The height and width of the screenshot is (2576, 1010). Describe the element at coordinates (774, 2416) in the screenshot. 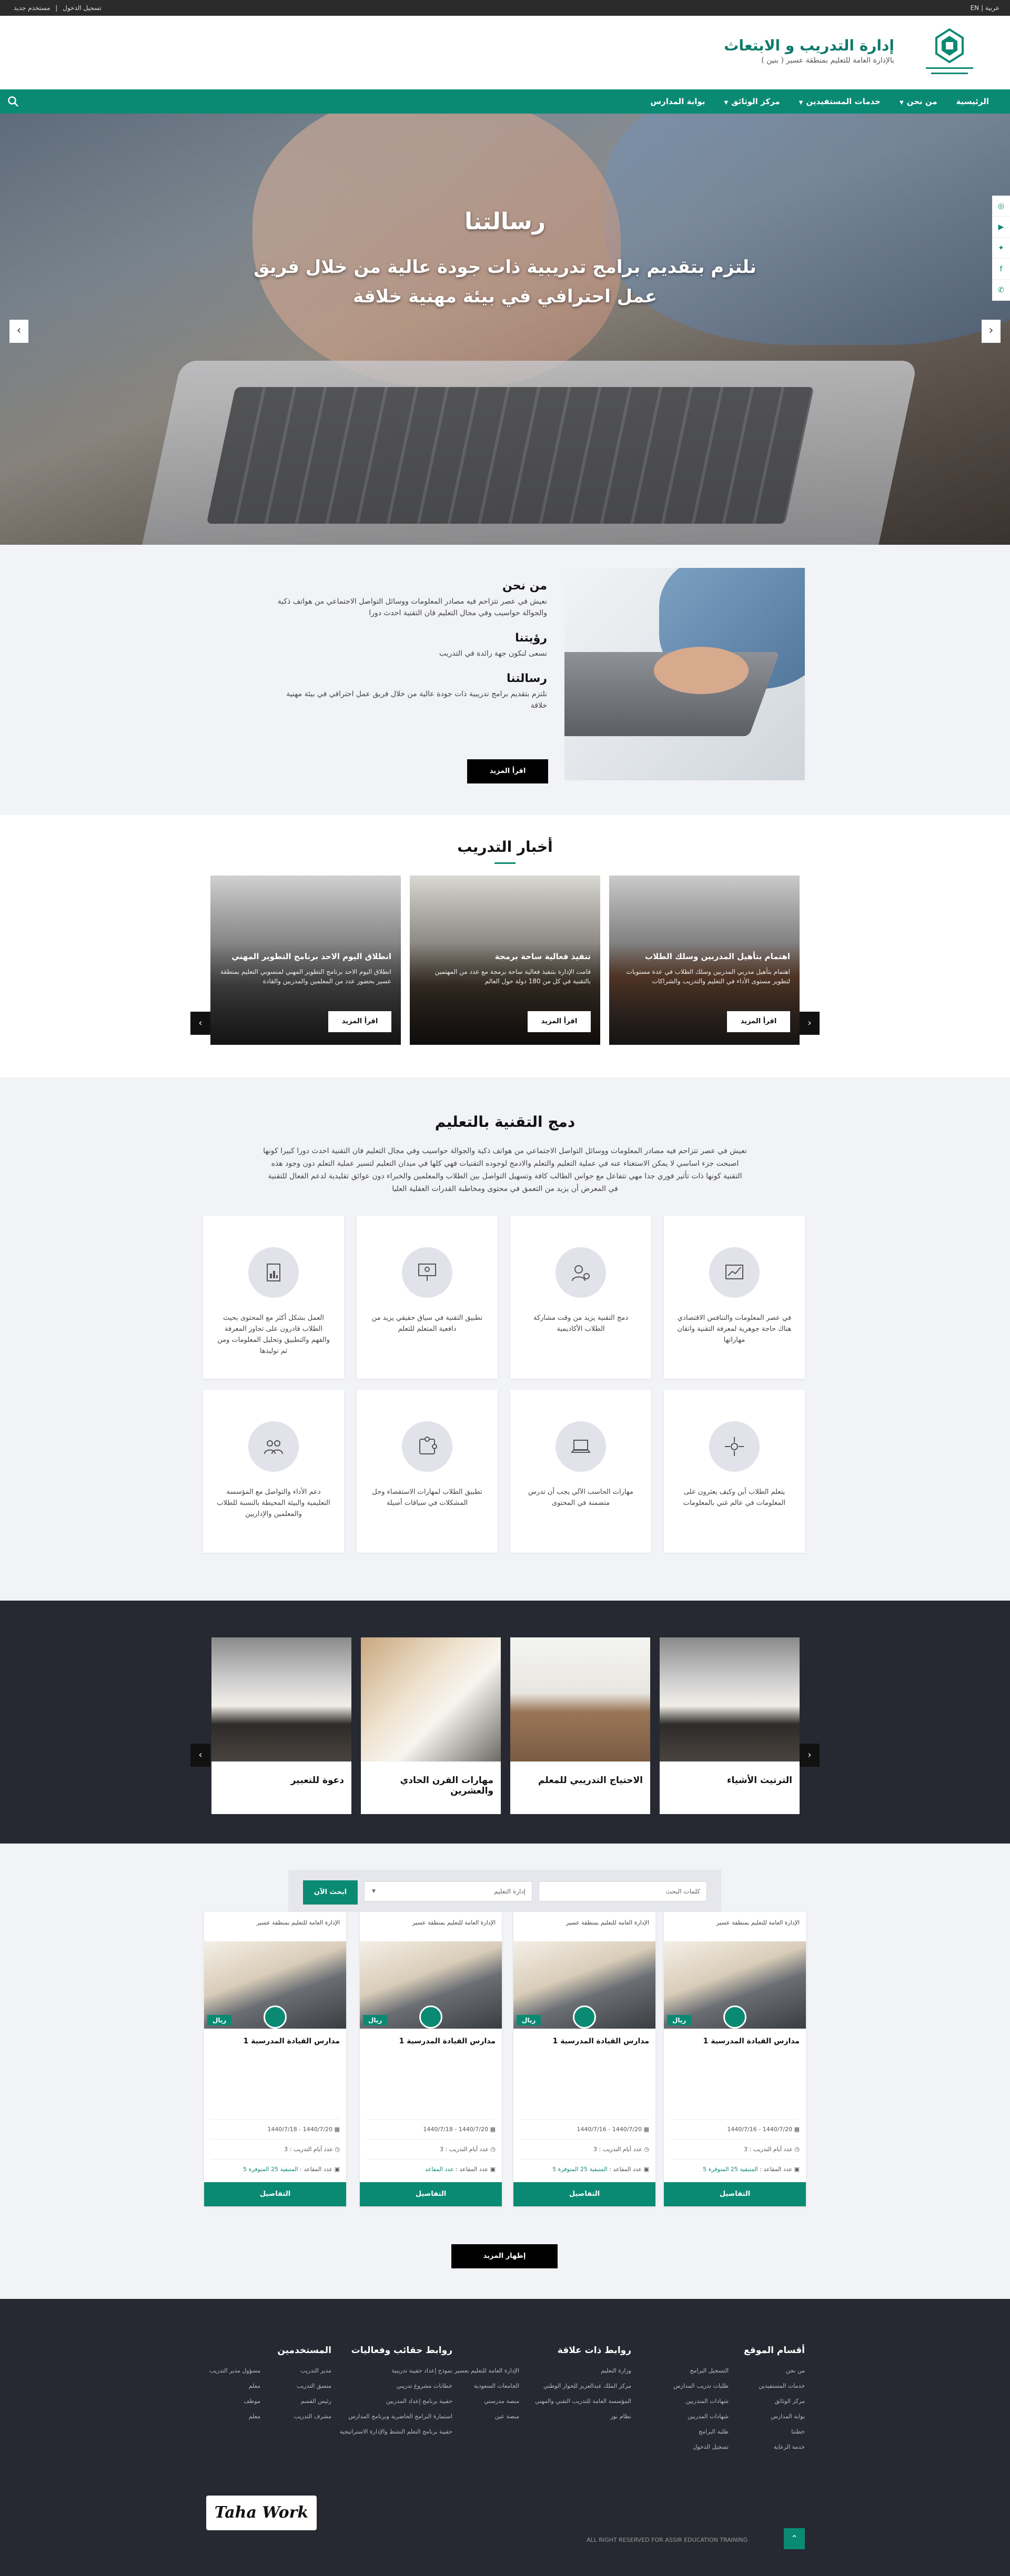

I see `footer-link: بوابة المدارس` at that location.